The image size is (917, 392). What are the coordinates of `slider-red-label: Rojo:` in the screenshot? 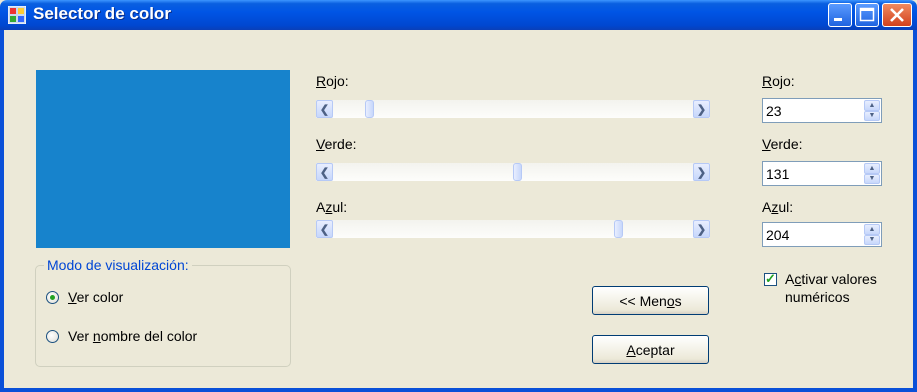 It's located at (332, 81).